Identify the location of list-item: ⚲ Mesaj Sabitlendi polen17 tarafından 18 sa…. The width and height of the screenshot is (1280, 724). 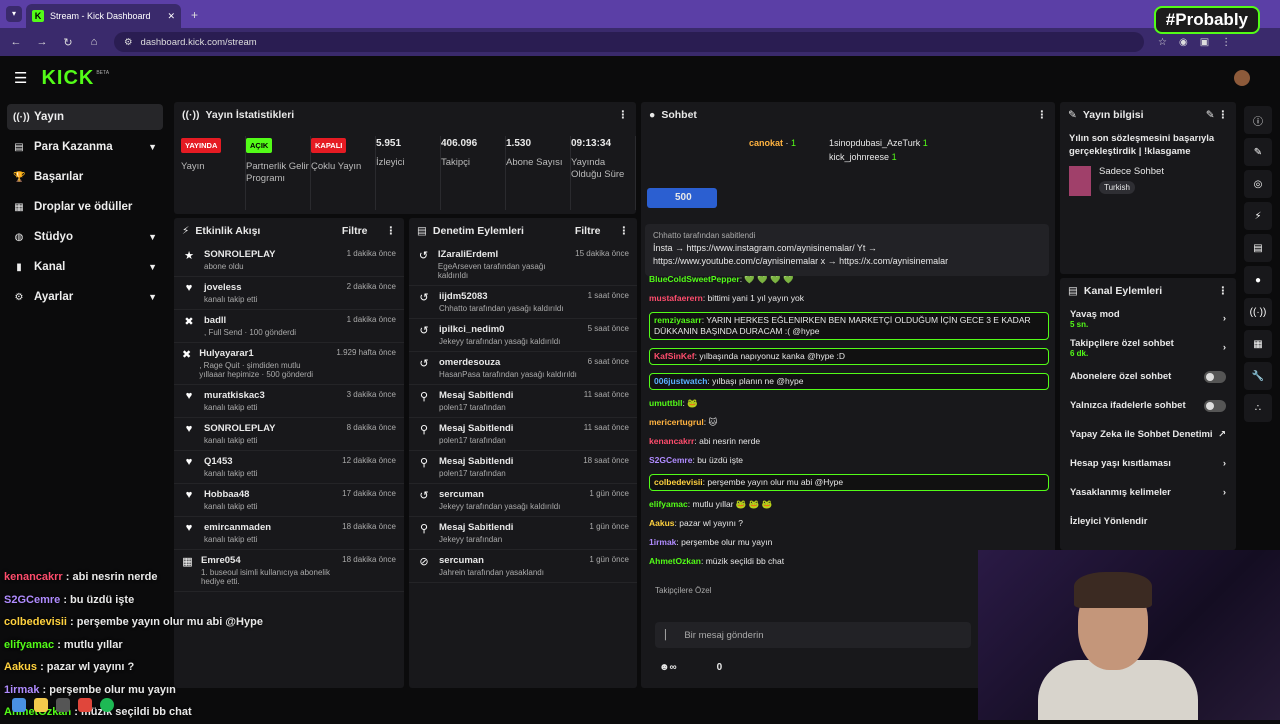
(523, 467).